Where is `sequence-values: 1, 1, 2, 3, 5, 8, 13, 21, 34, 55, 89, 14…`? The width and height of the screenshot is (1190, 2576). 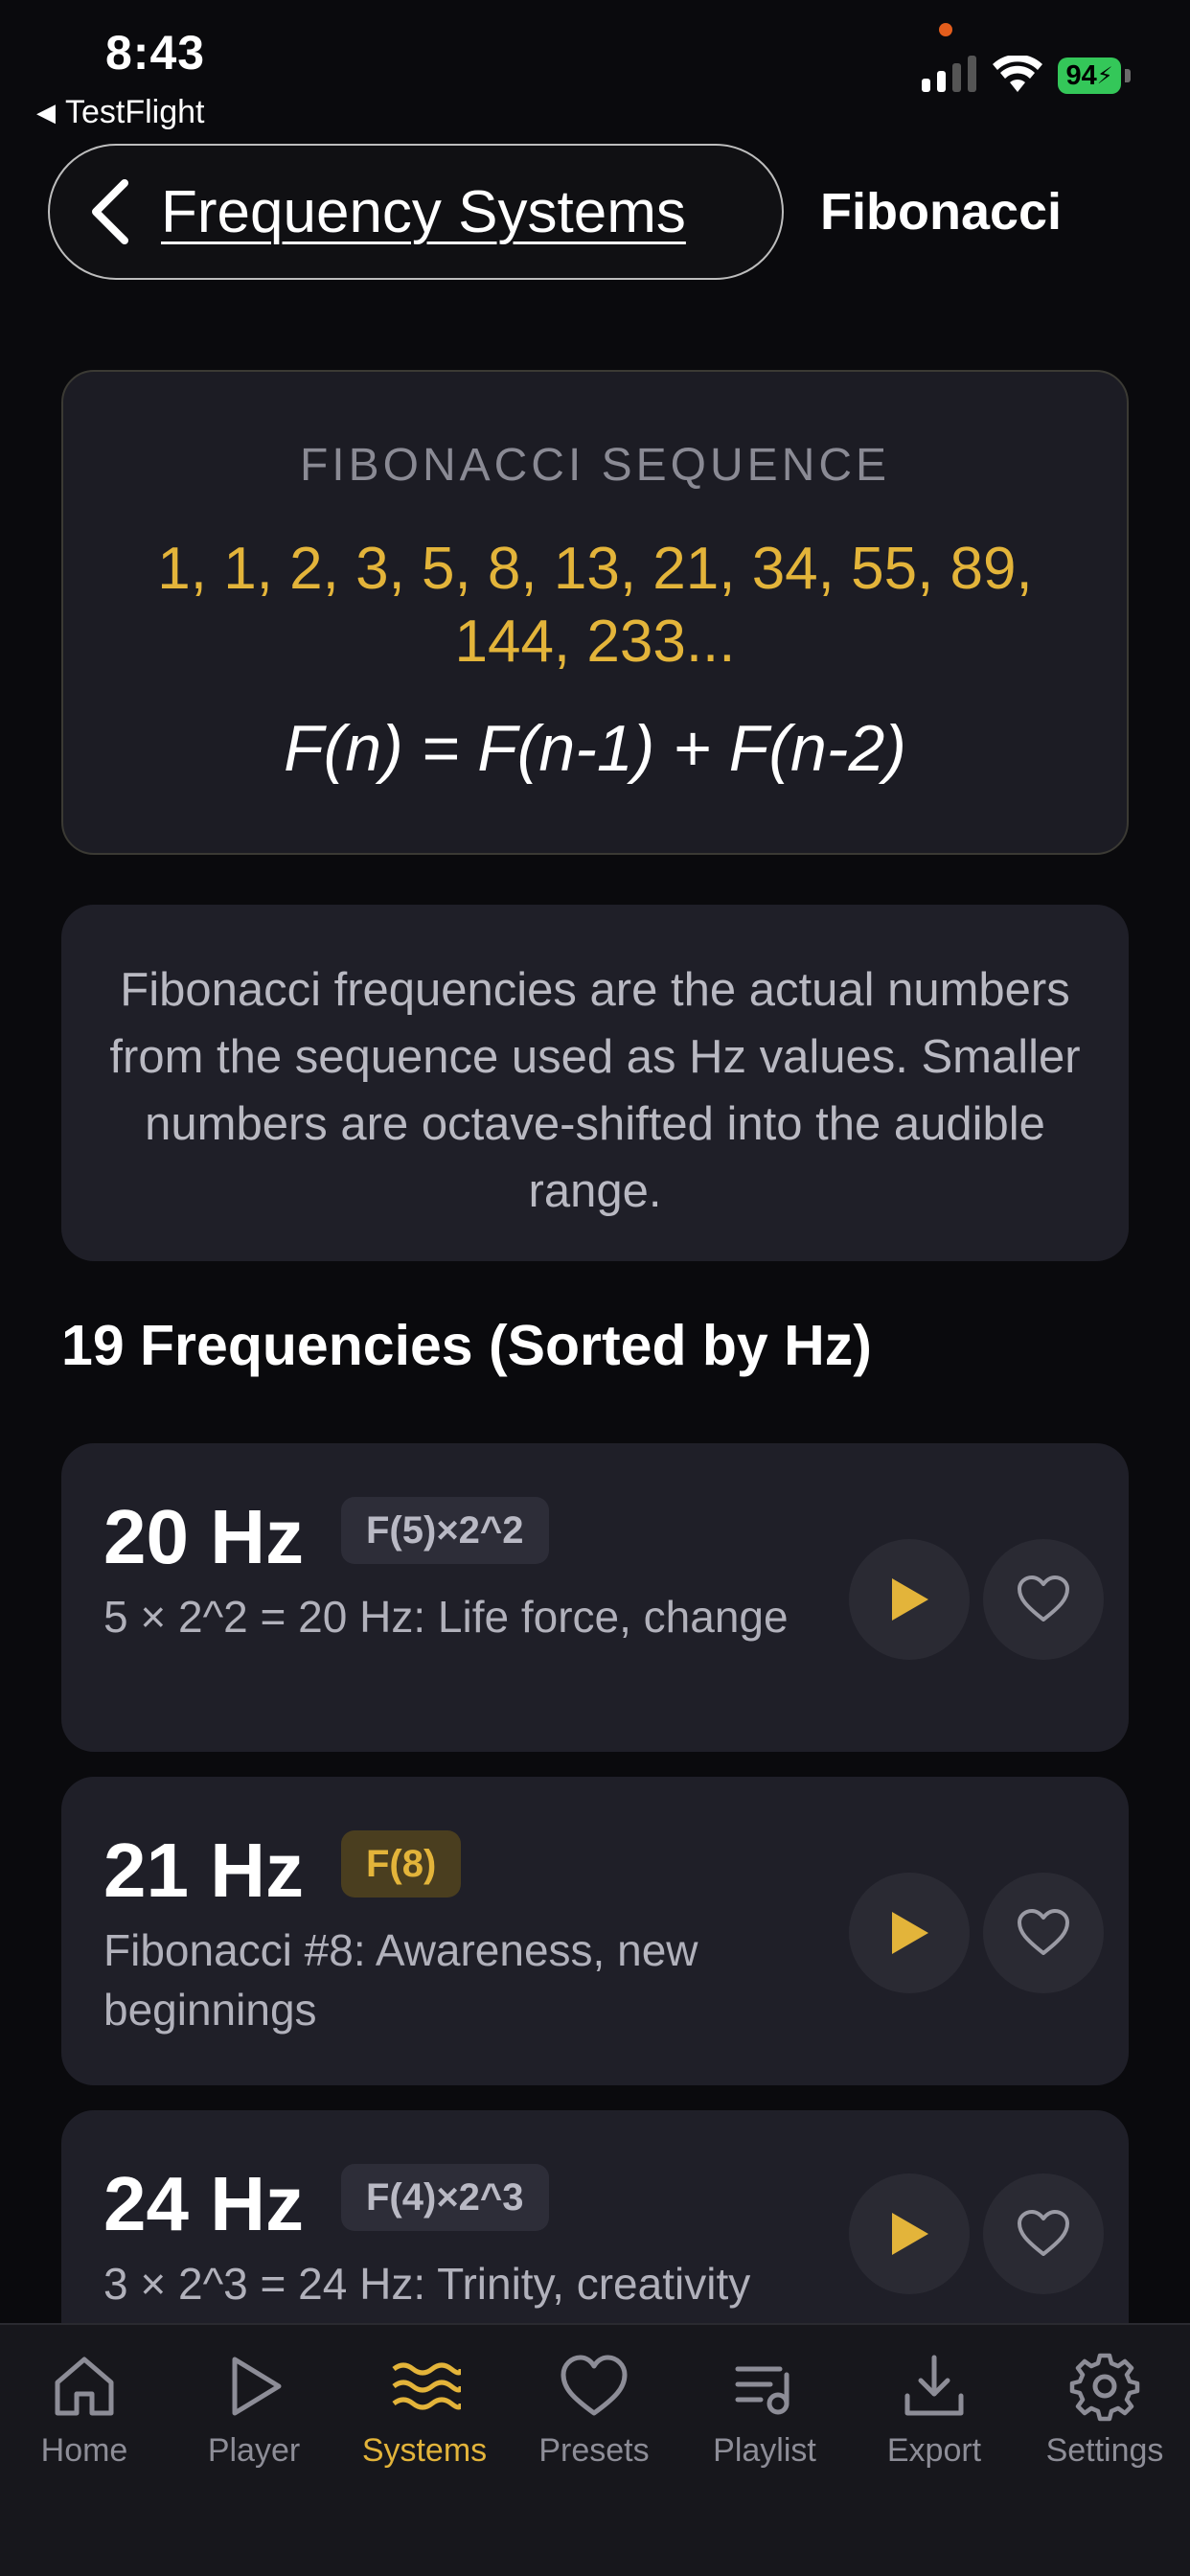 sequence-values: 1, 1, 2, 3, 5, 8, 13, 21, 34, 55, 89, 14… is located at coordinates (595, 605).